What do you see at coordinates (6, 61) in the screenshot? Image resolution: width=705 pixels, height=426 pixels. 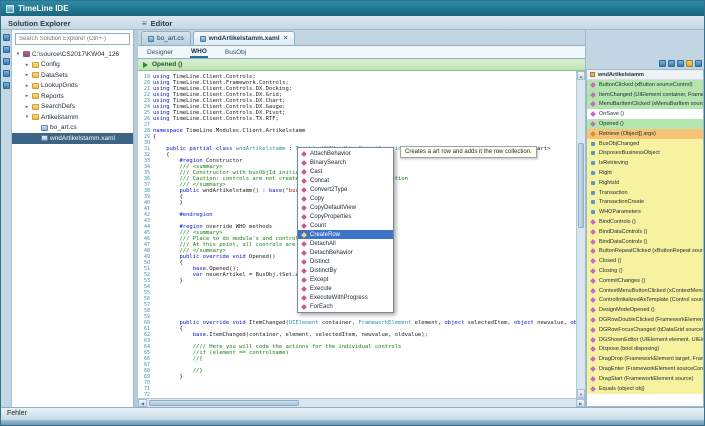 I see `documents-icon` at bounding box center [6, 61].